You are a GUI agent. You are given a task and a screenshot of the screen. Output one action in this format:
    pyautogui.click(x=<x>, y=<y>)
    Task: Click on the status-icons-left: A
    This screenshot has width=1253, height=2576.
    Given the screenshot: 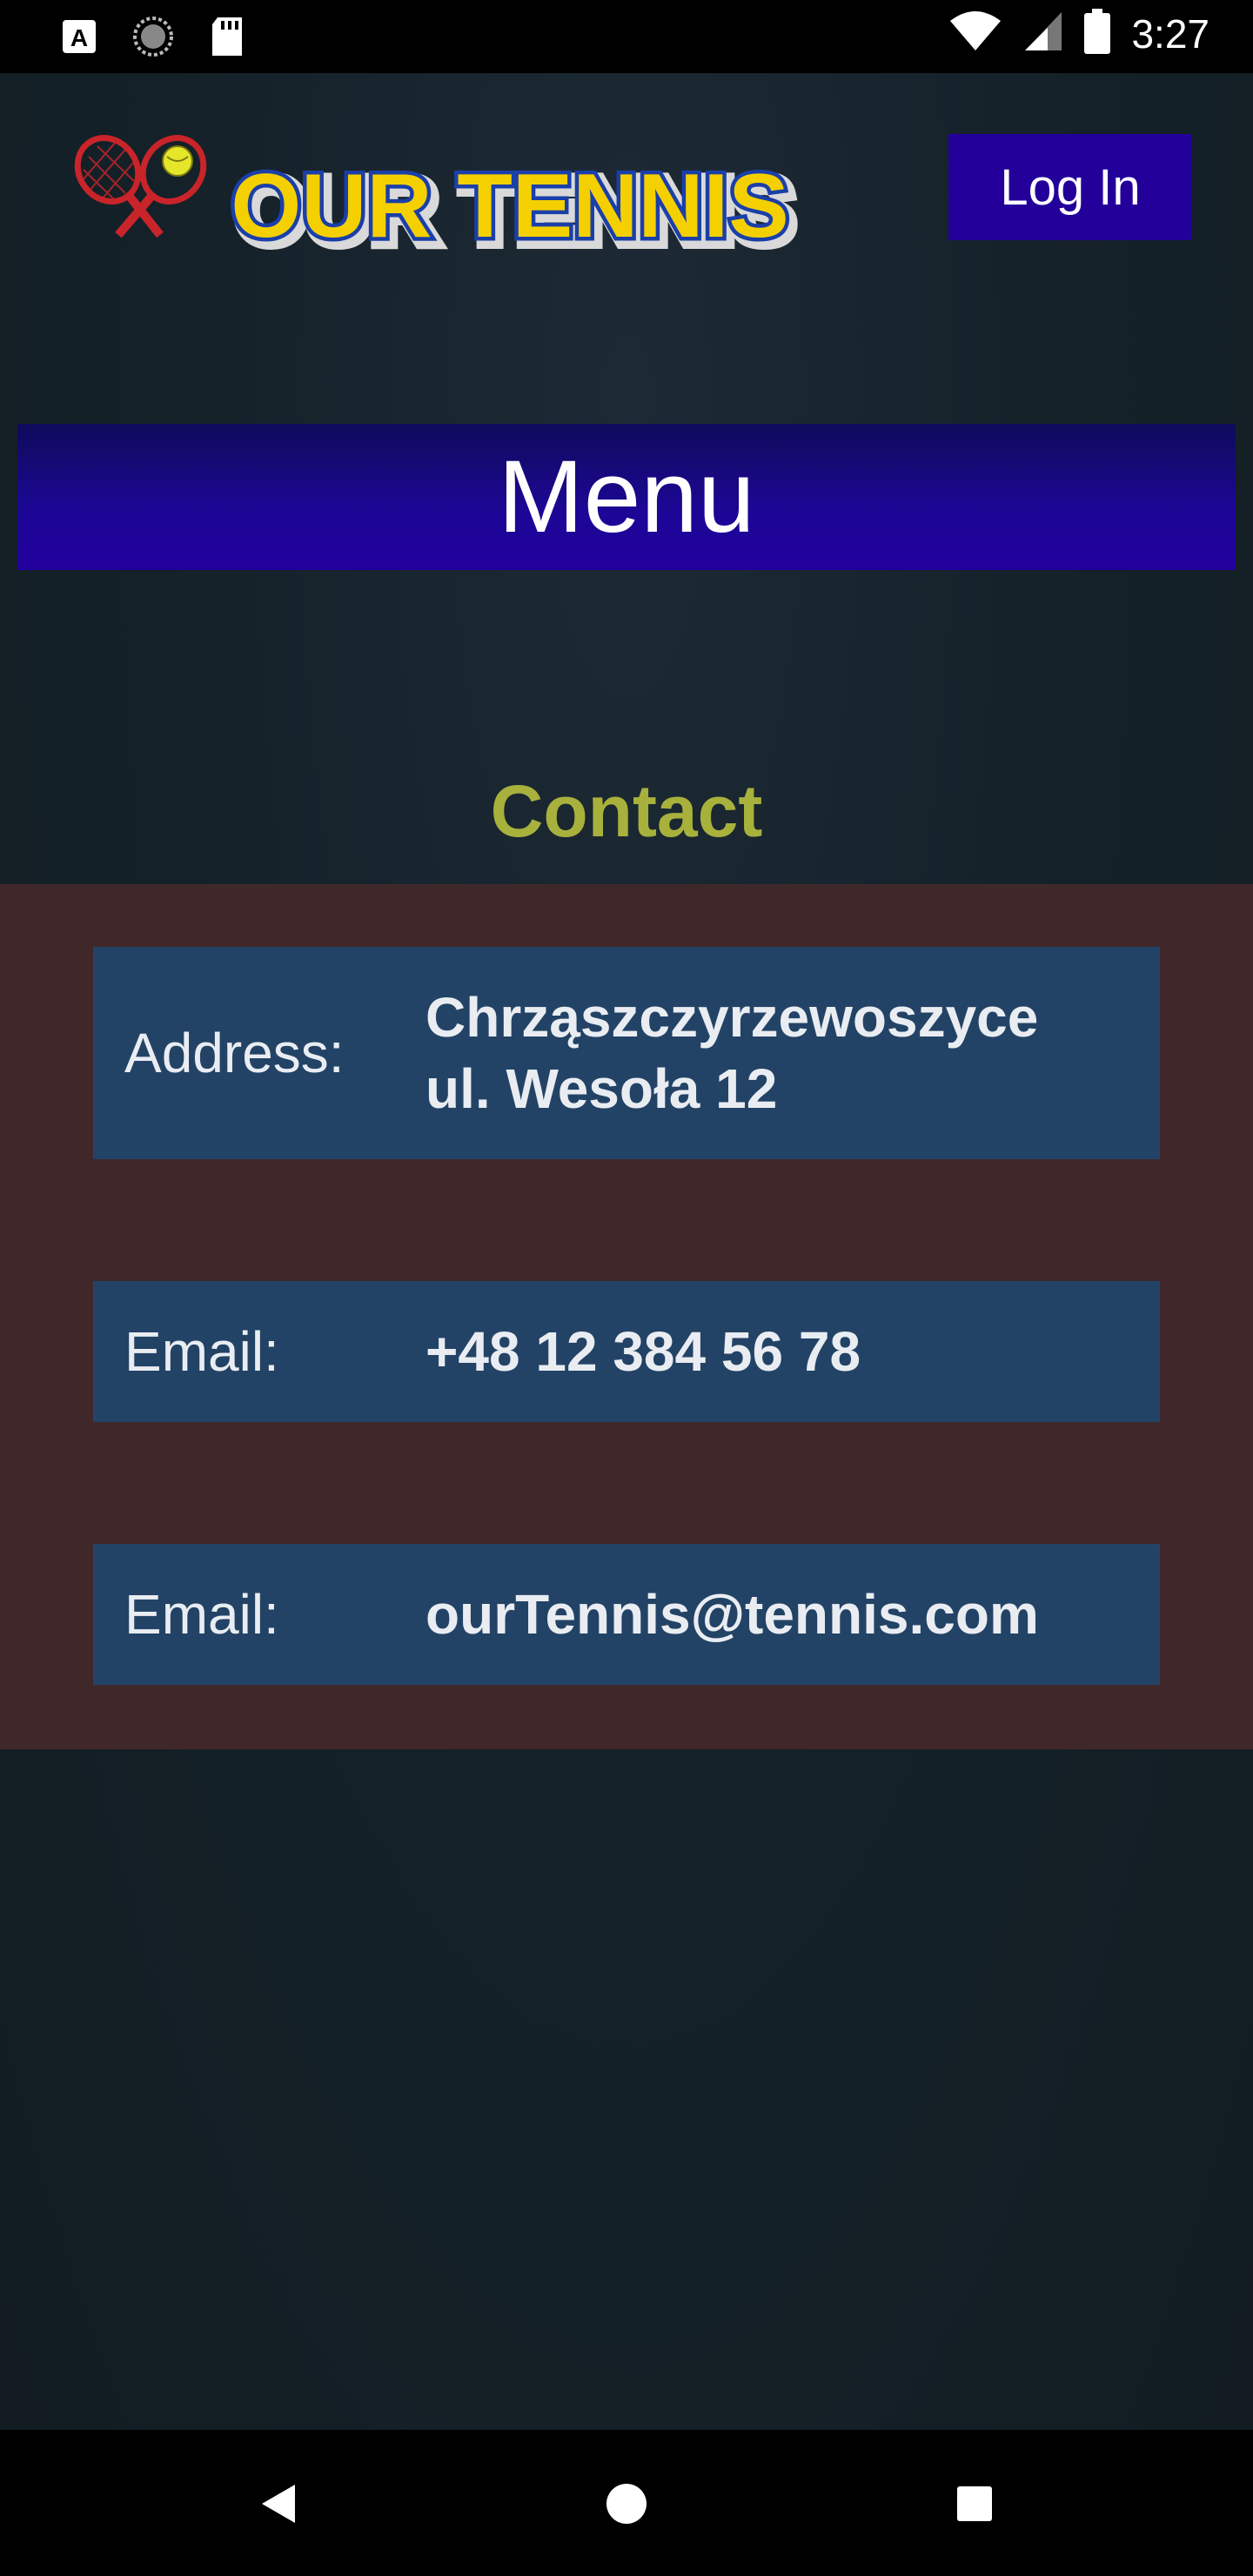 What is the action you would take?
    pyautogui.click(x=153, y=39)
    